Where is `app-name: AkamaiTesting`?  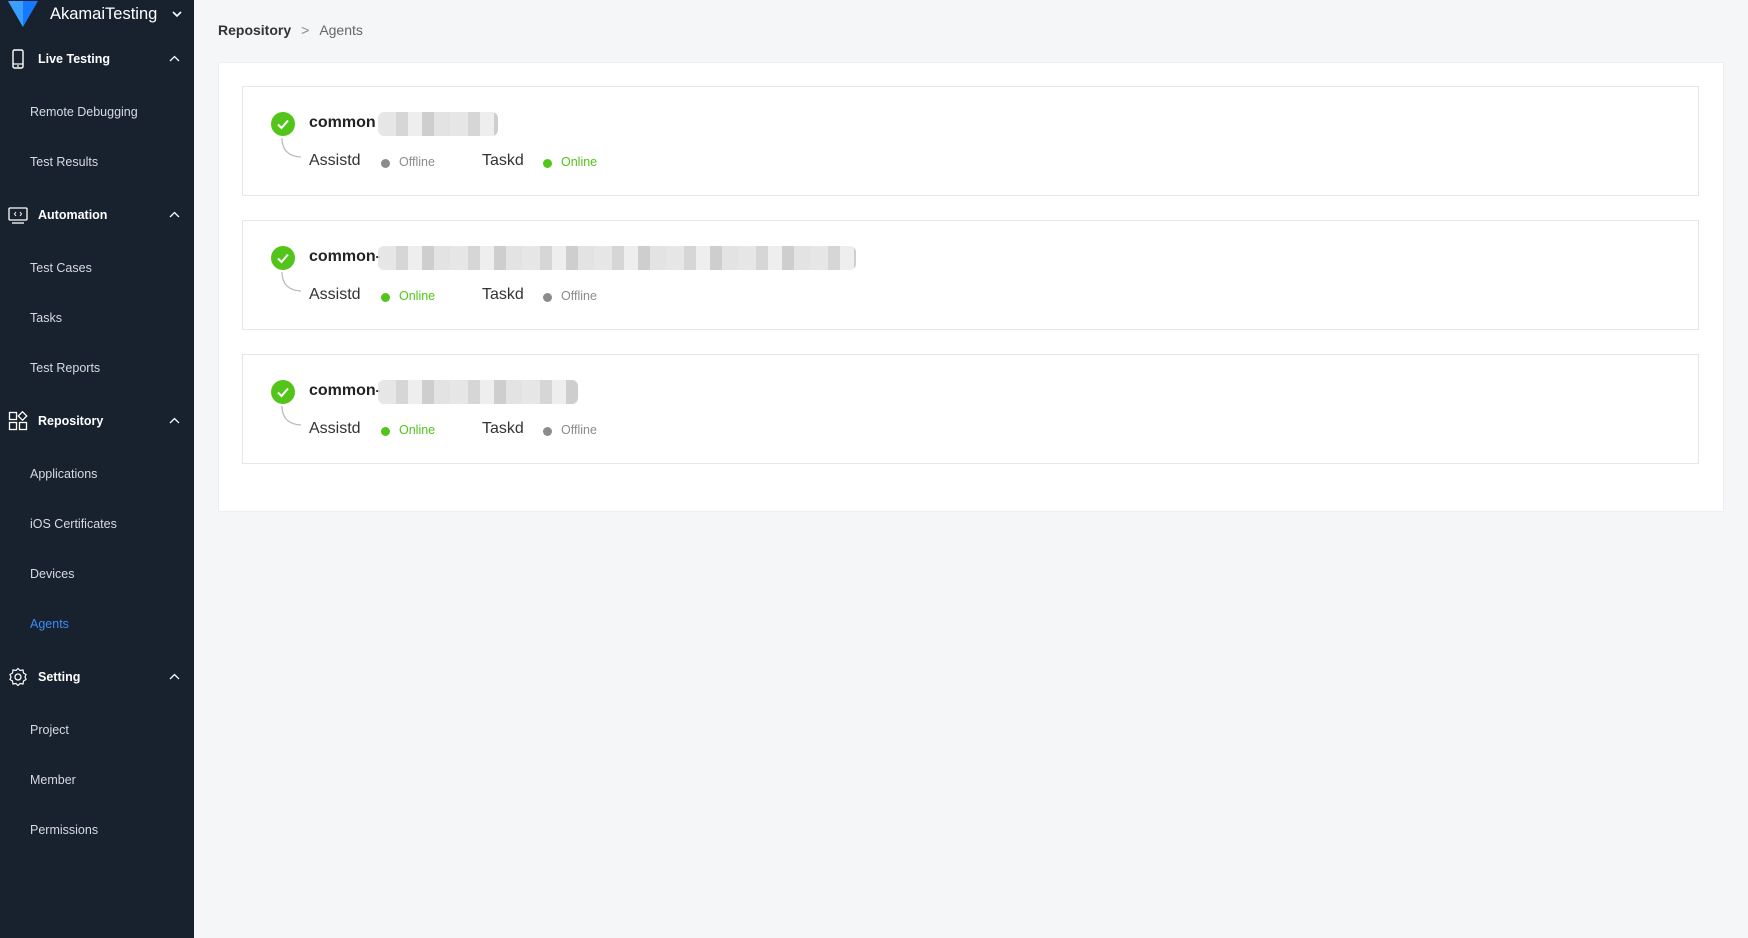 app-name: AkamaiTesting is located at coordinates (104, 13).